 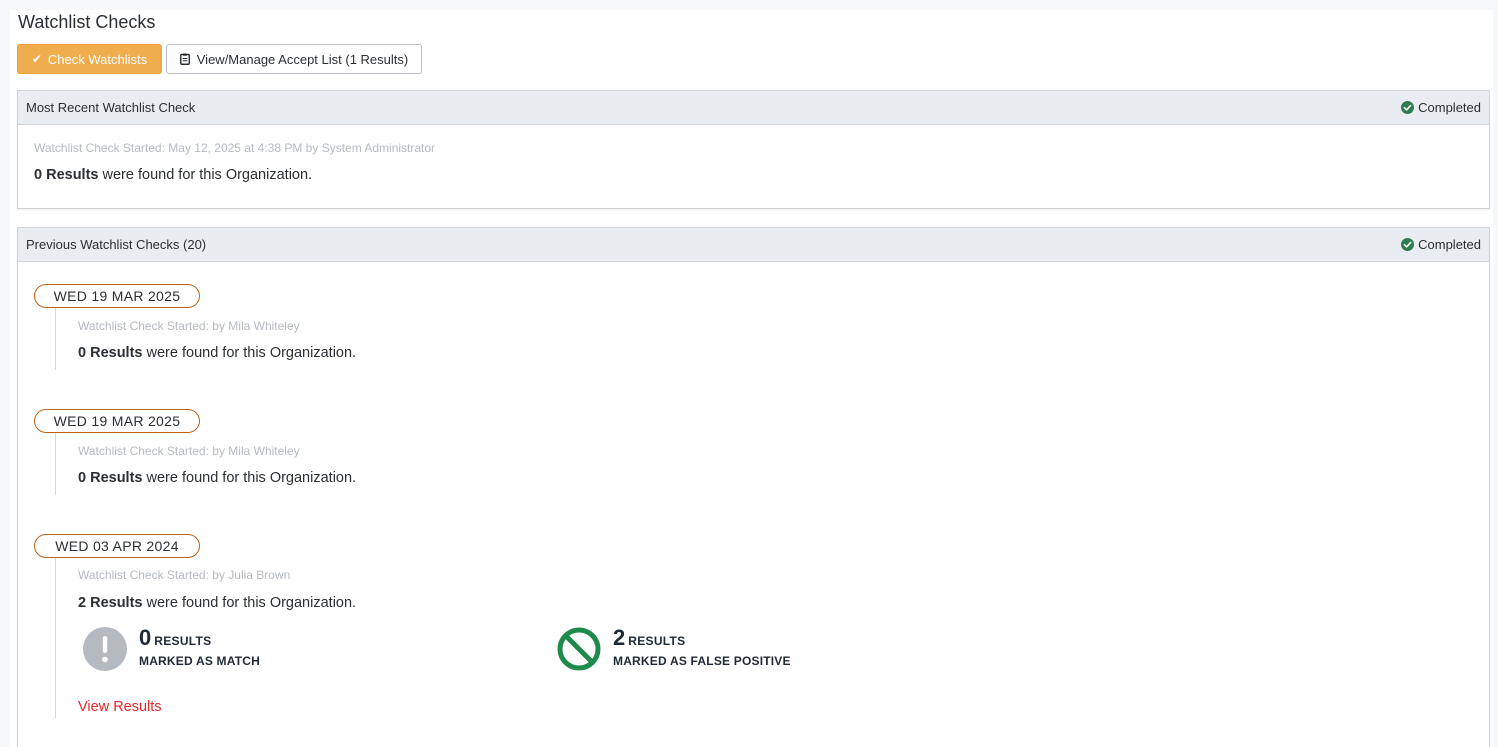 I want to click on manage-accept-list-button: View/Manage Accept List (1 Results), so click(x=294, y=59).